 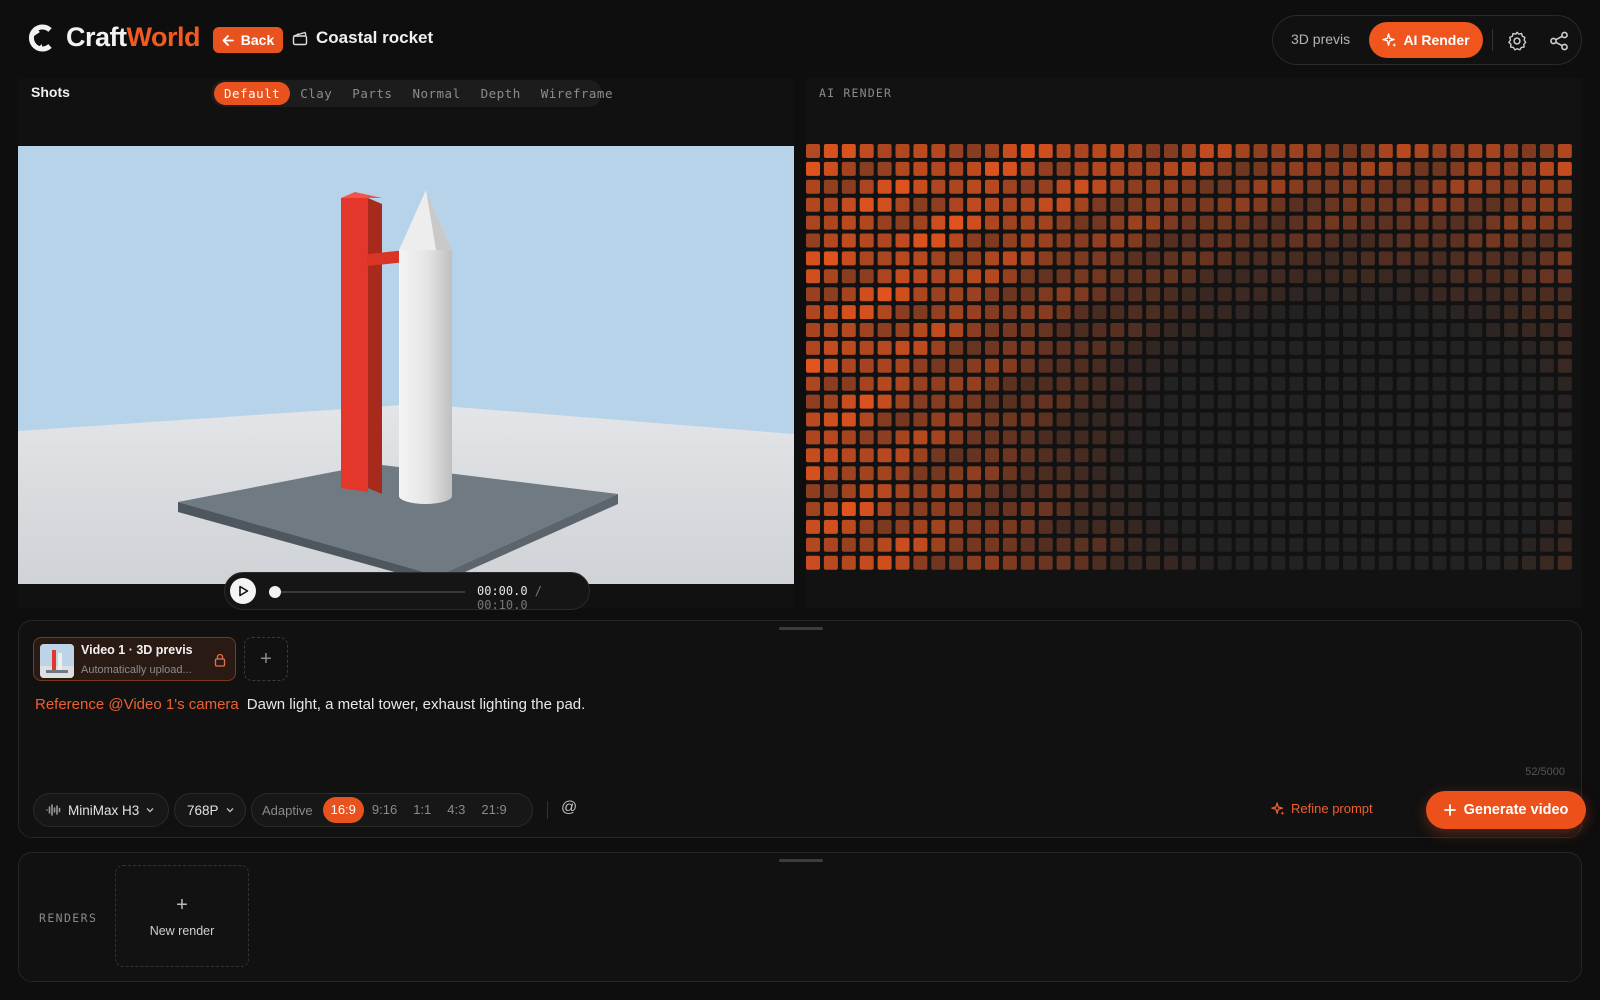 I want to click on logo: CraftWorld, so click(x=114, y=37).